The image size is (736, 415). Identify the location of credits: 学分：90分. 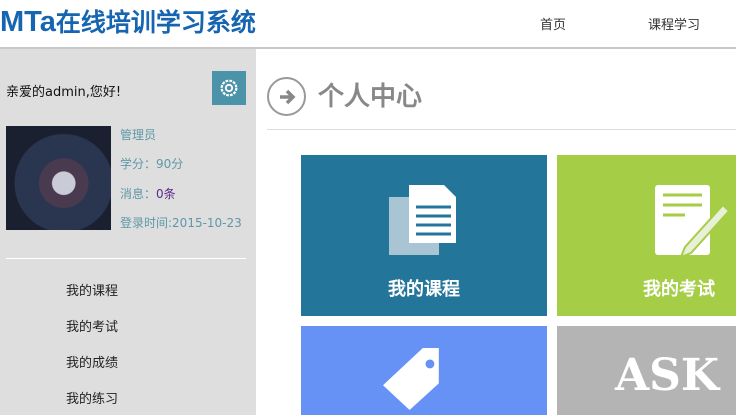
(152, 164).